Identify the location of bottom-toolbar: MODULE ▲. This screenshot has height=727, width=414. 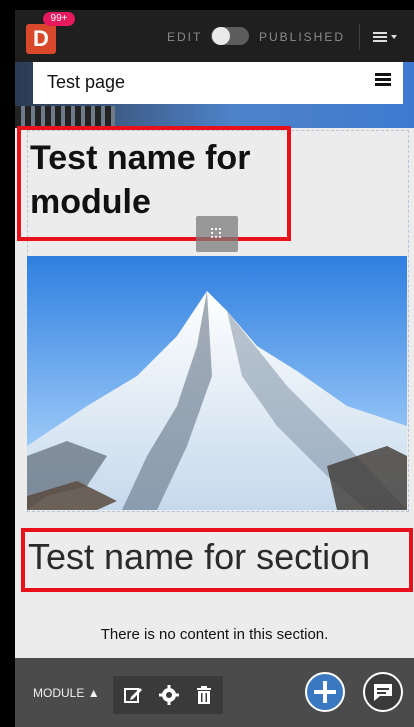
(214, 692).